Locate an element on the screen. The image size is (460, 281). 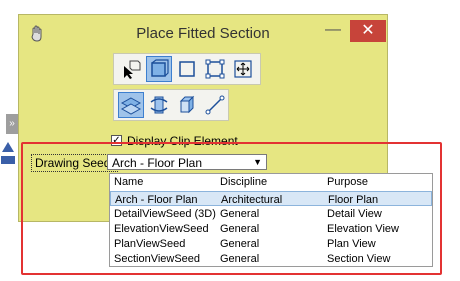
expand-tab: » is located at coordinates (12, 124).